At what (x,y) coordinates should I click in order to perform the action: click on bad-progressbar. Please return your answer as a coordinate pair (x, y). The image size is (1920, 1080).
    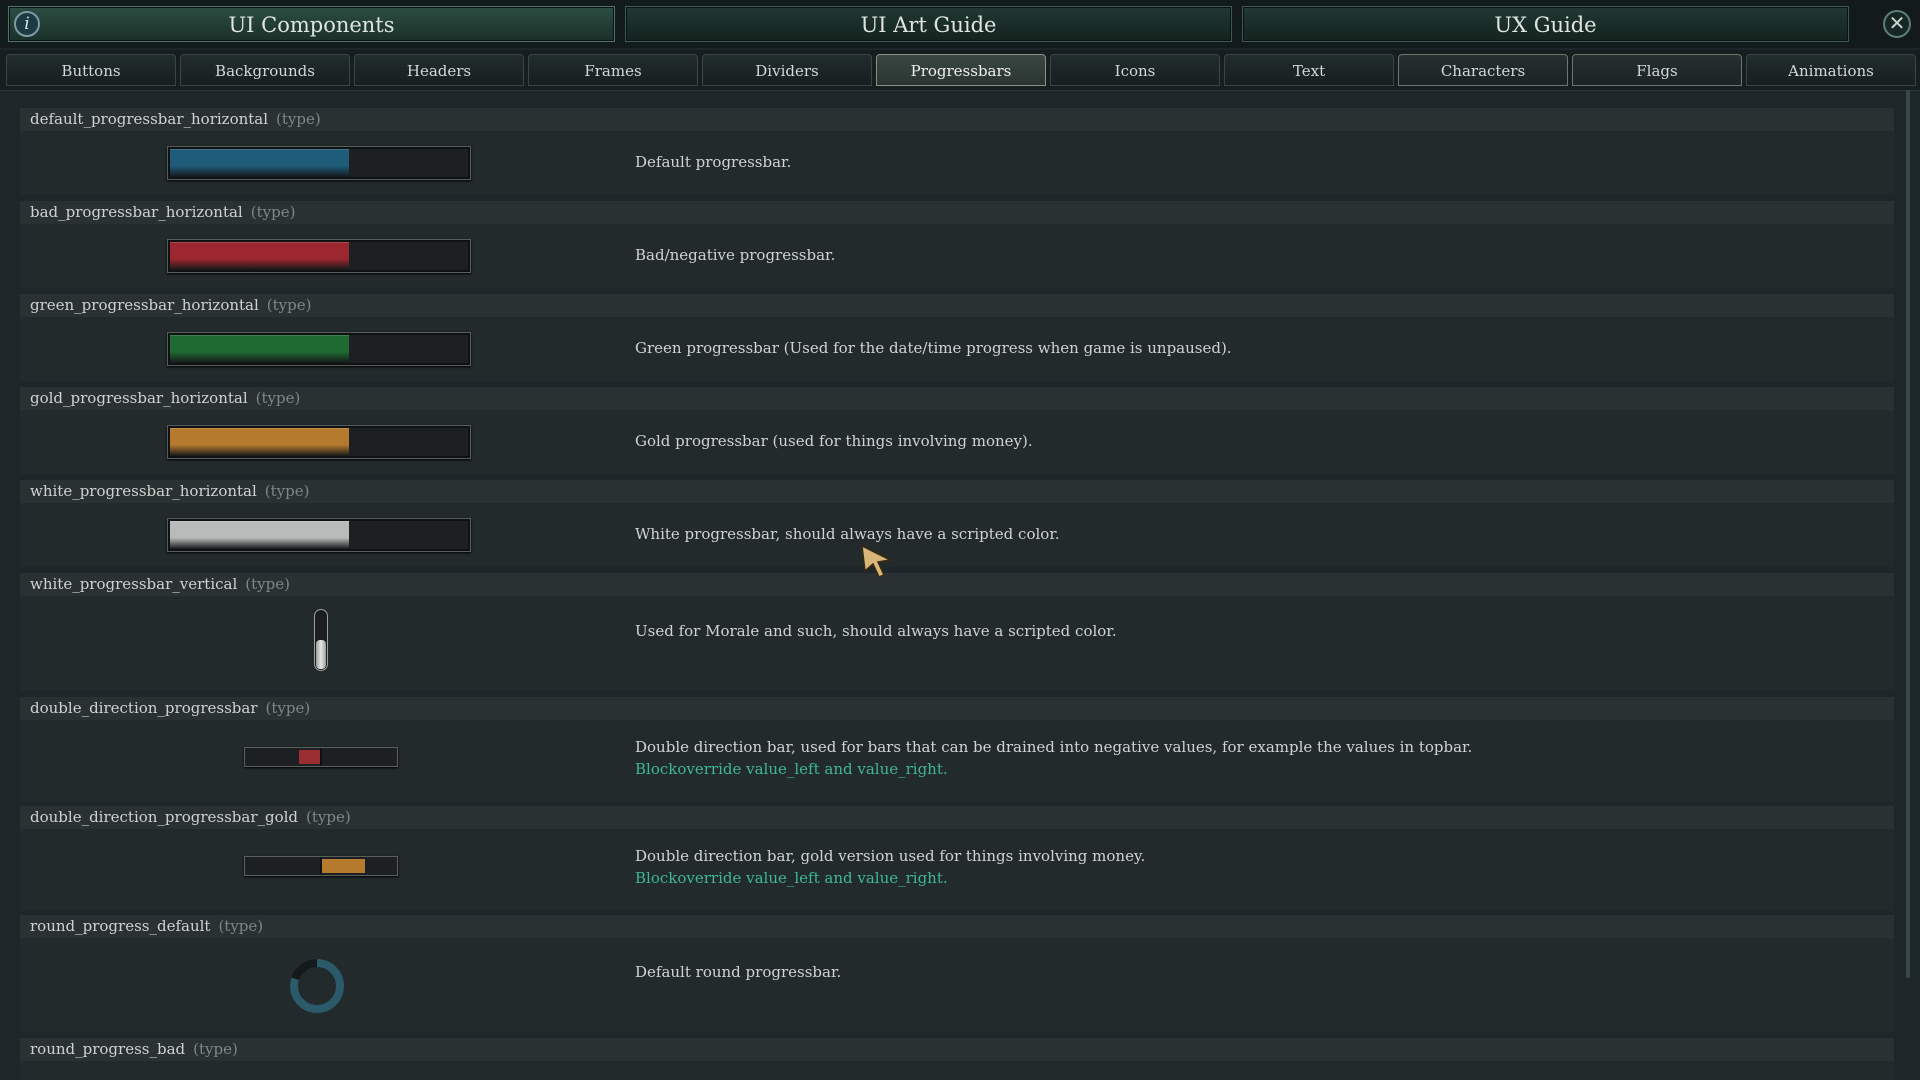
    Looking at the image, I should click on (319, 256).